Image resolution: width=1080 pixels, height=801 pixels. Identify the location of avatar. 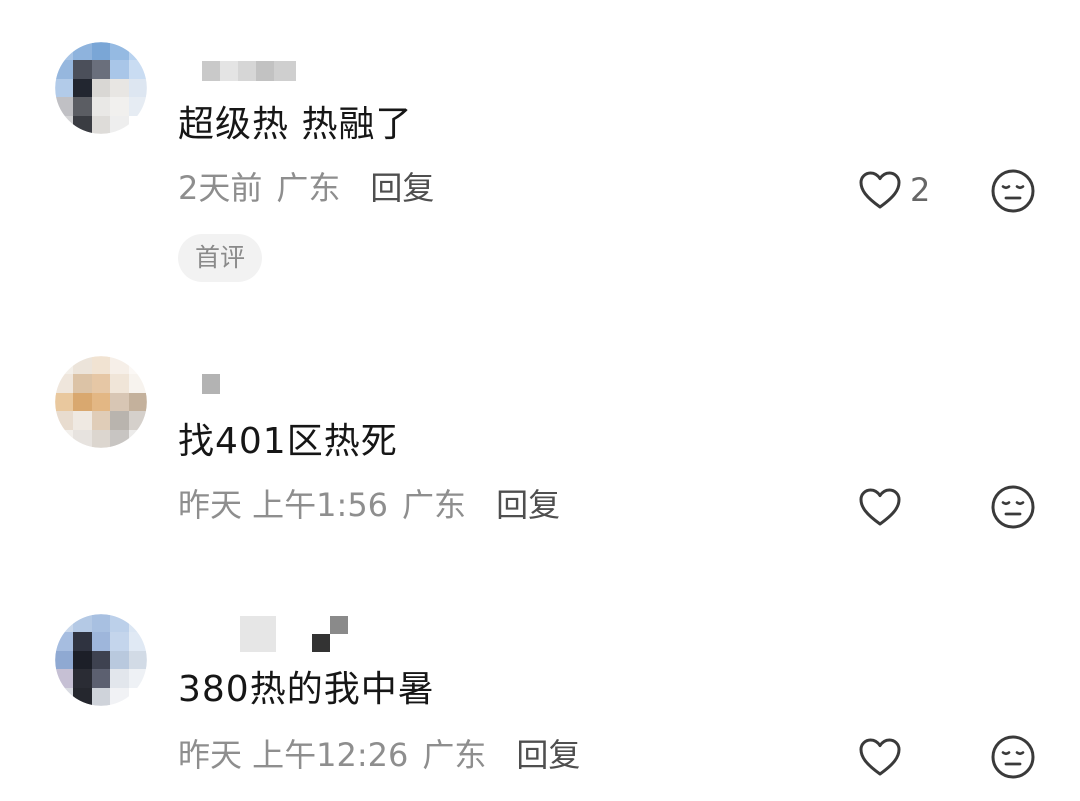
(101, 660).